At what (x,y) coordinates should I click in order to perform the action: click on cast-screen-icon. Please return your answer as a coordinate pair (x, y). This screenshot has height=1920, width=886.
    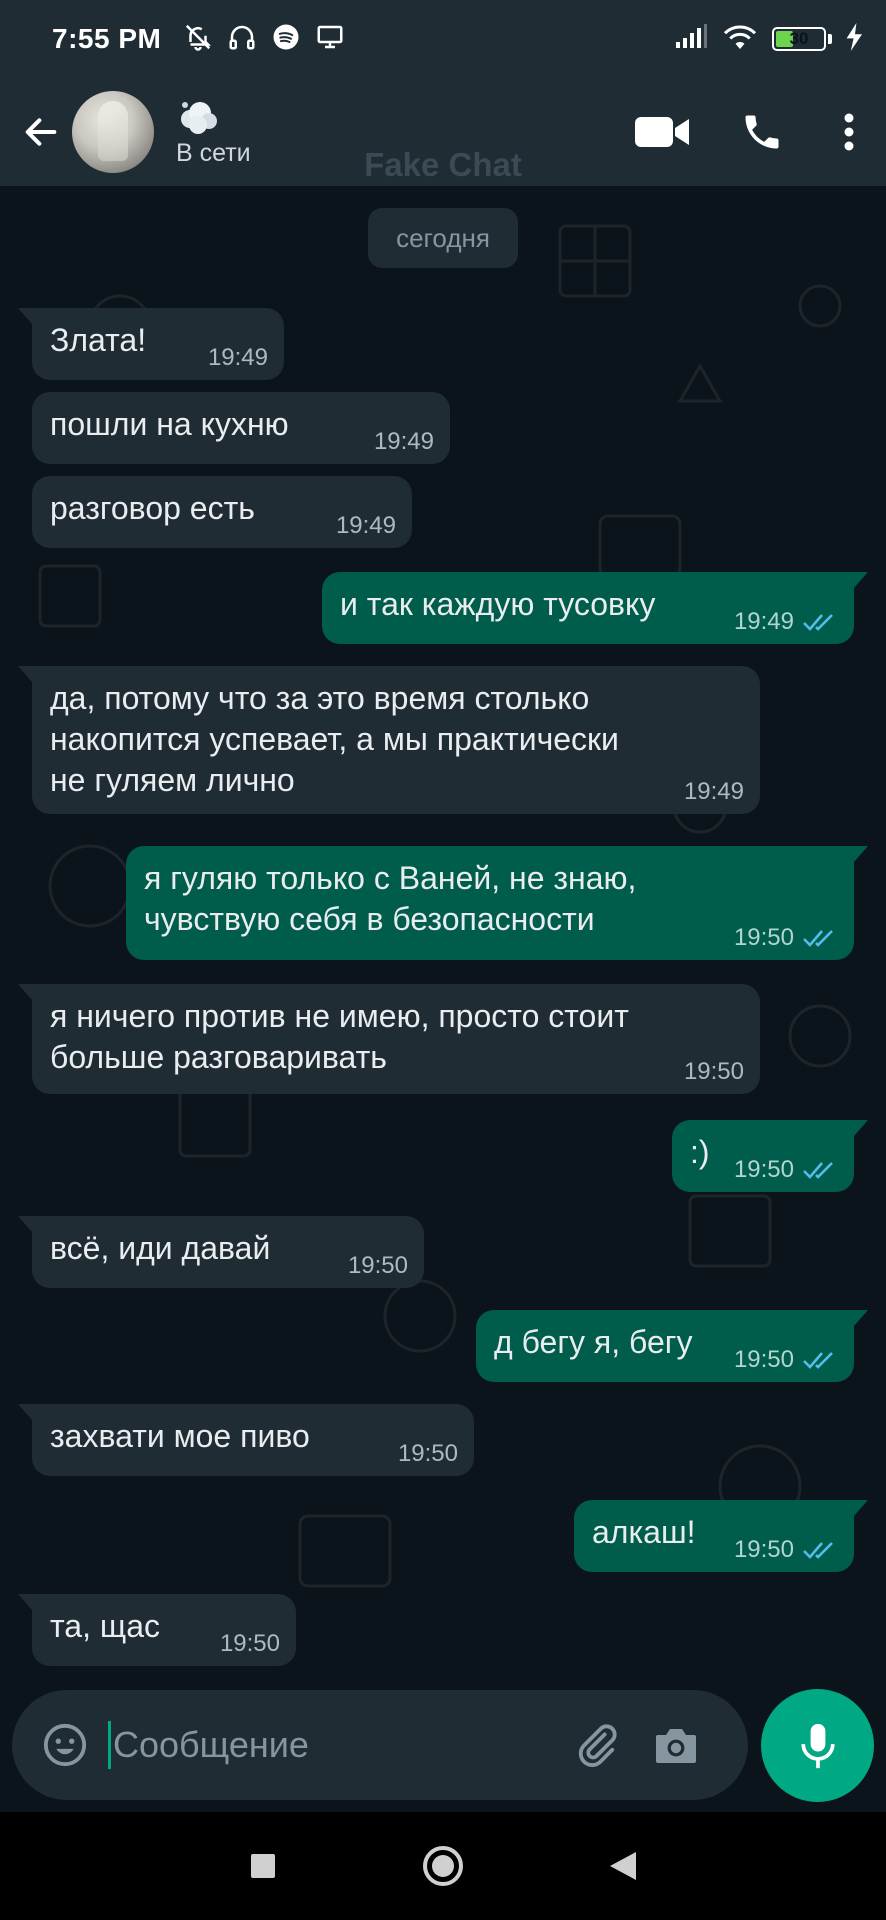
    Looking at the image, I should click on (330, 39).